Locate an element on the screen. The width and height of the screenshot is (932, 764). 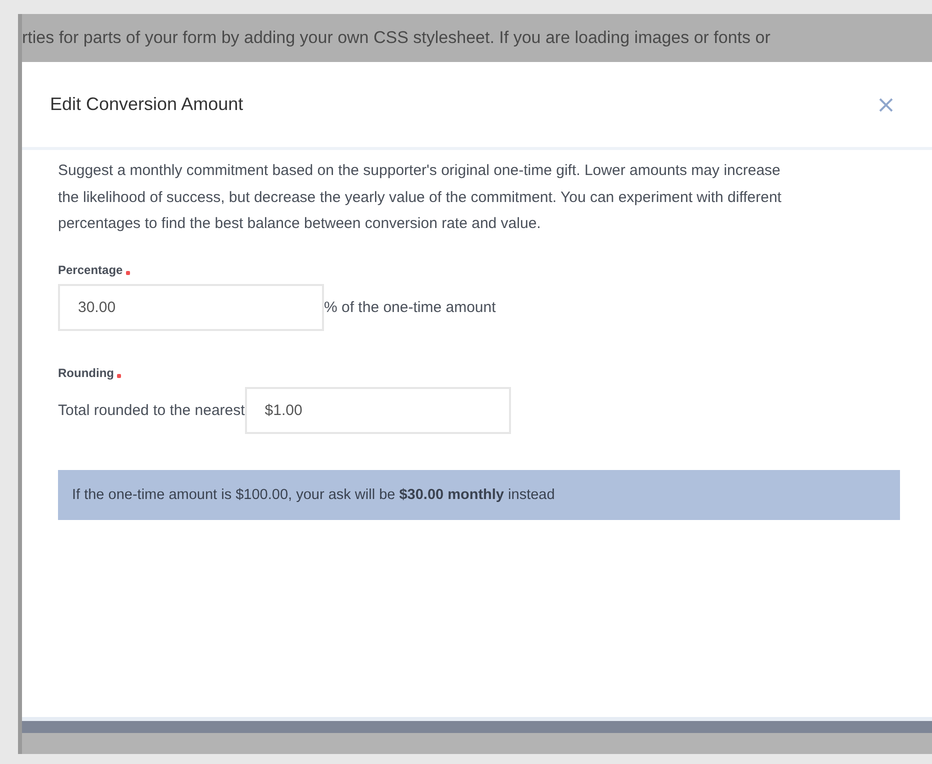
field-label: Rounding is located at coordinates (86, 373).